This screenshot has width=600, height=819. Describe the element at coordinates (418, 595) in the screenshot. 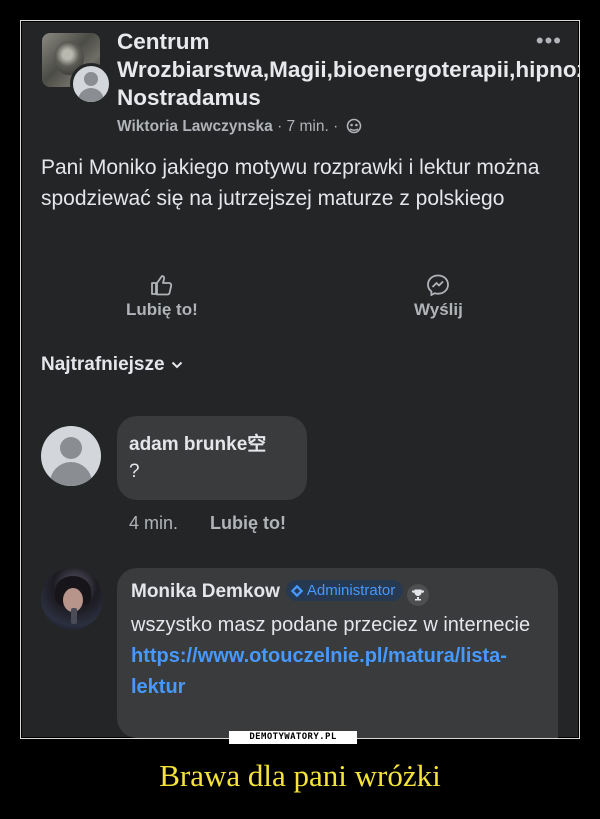

I see `trophy-icon` at that location.